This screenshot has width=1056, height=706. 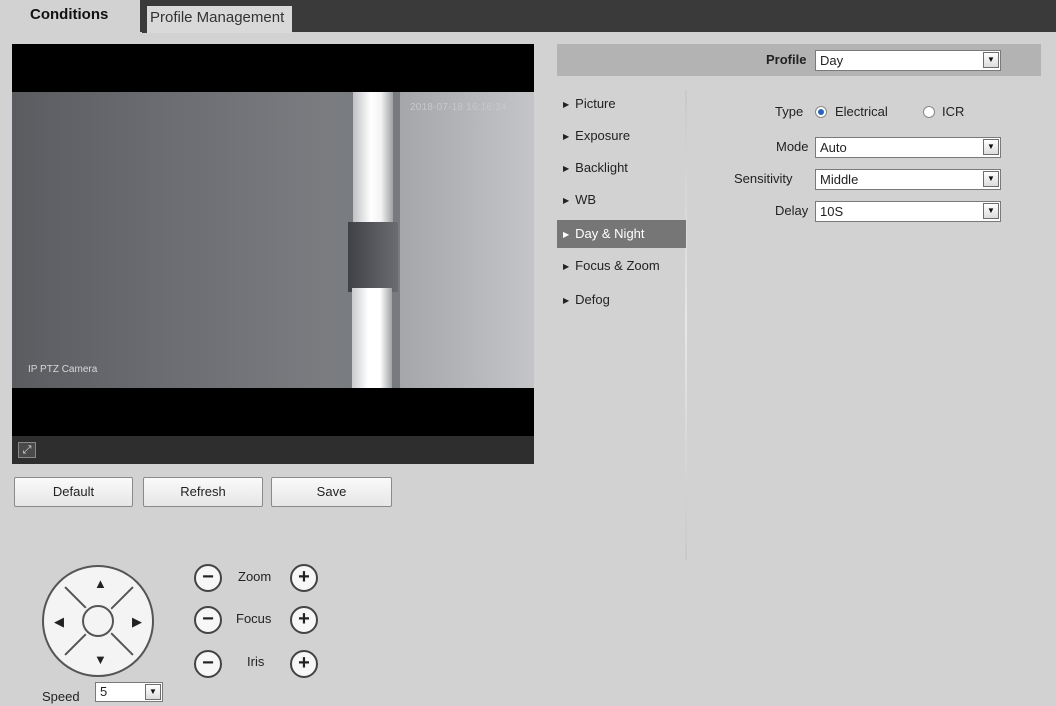 What do you see at coordinates (63, 369) in the screenshot?
I see `video-osd-camera-name: IP PTZ Camera` at bounding box center [63, 369].